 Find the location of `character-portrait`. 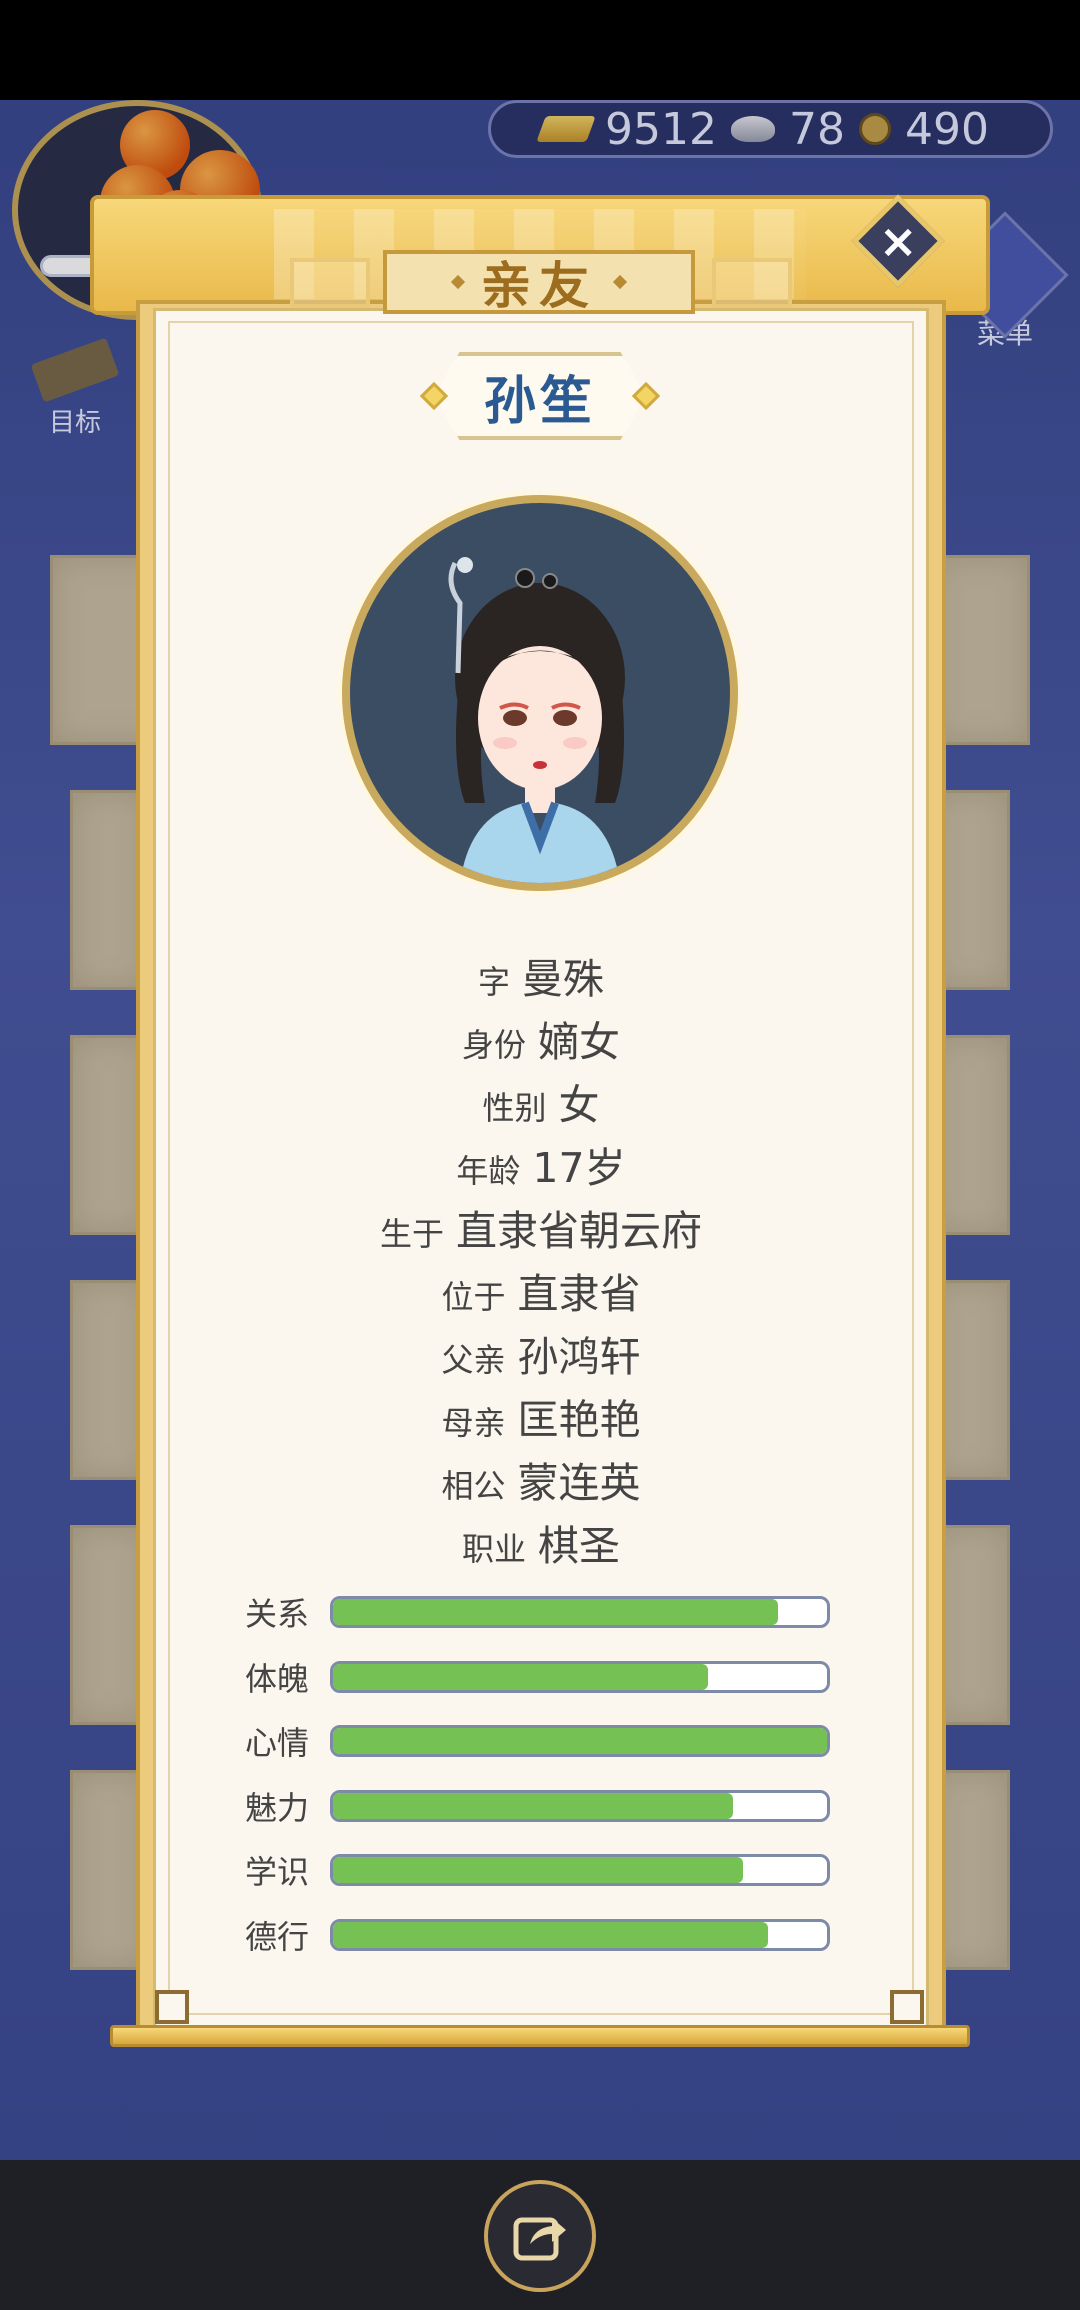

character-portrait is located at coordinates (540, 693).